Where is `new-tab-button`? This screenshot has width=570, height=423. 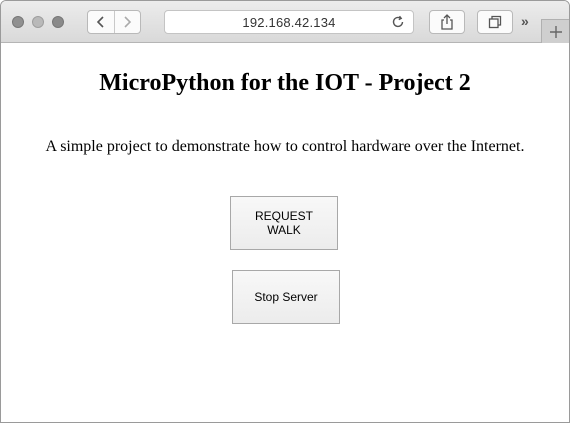
new-tab-button is located at coordinates (555, 31).